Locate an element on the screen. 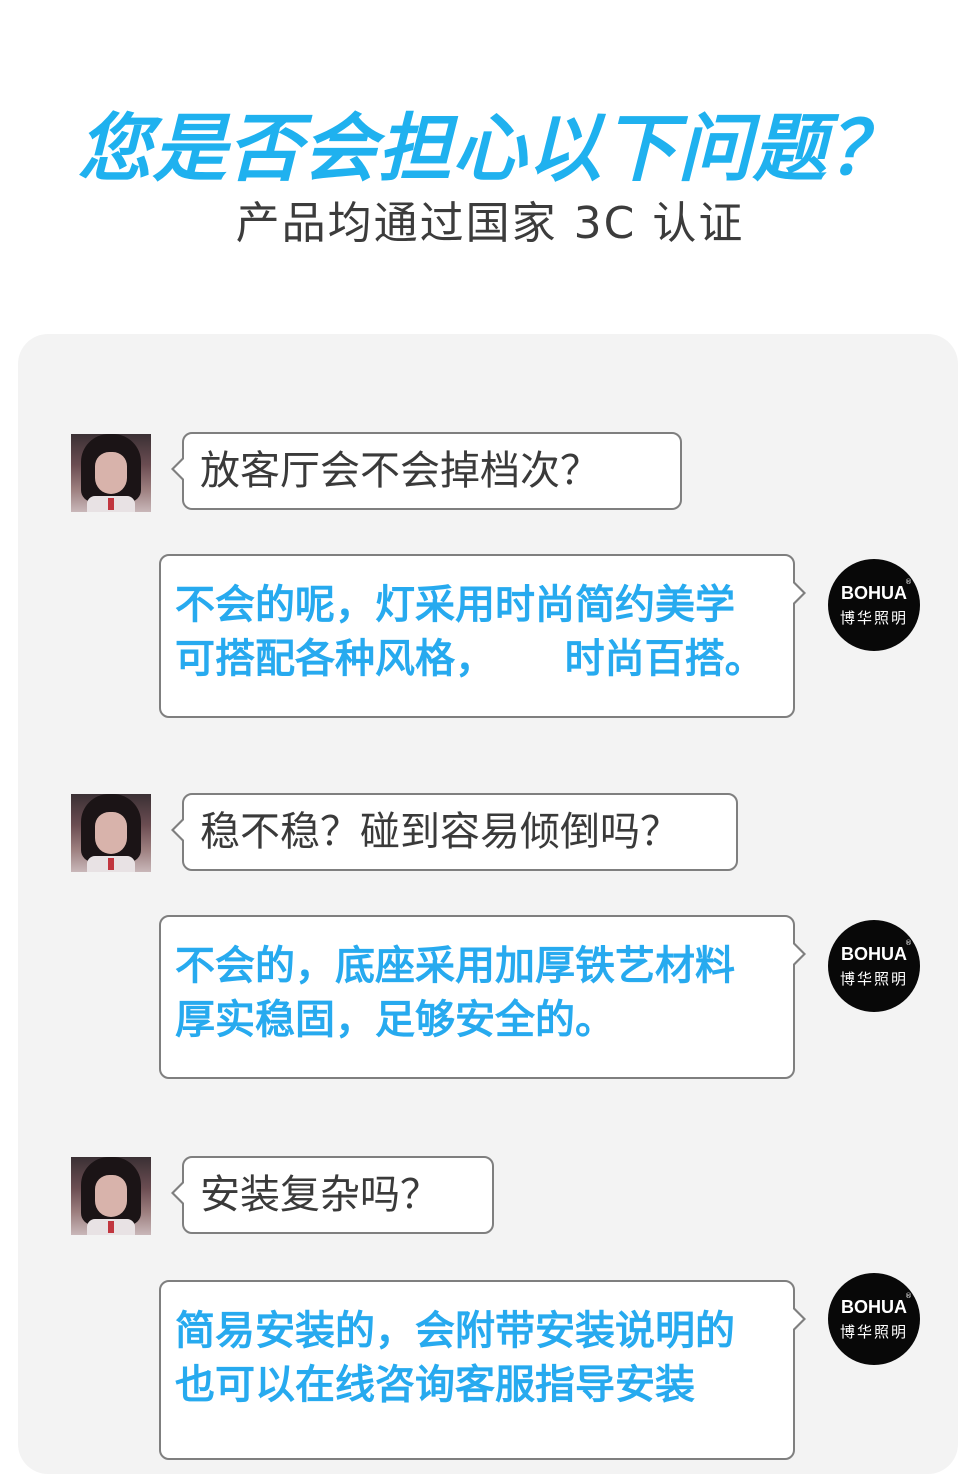  question-text: 稳不稳？碰到容易倾倒吗？ is located at coordinates (440, 832).